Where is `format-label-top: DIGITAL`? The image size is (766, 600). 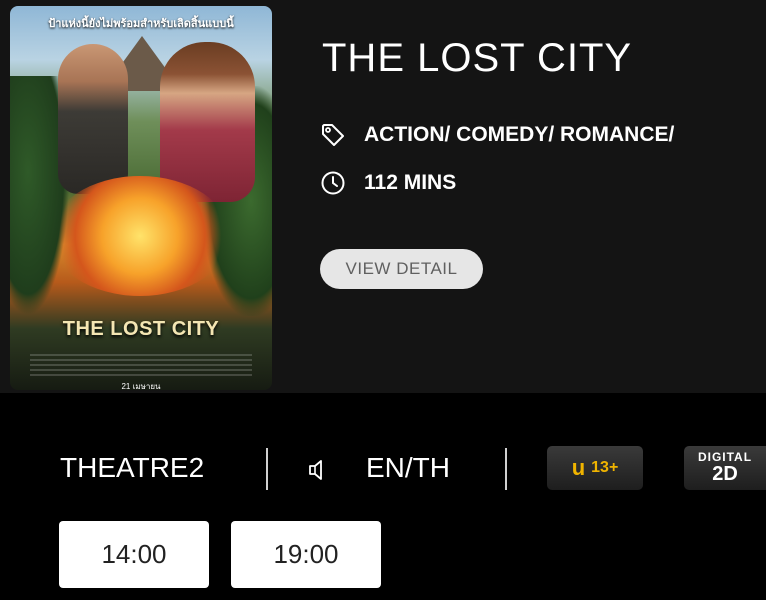
format-label-top: DIGITAL is located at coordinates (725, 457).